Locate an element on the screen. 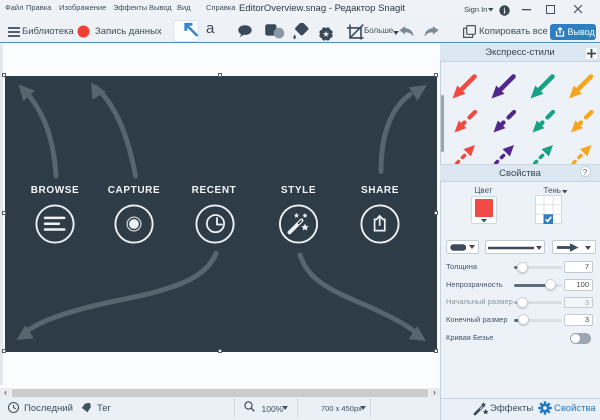  svg-text: SHARE is located at coordinates (380, 190).